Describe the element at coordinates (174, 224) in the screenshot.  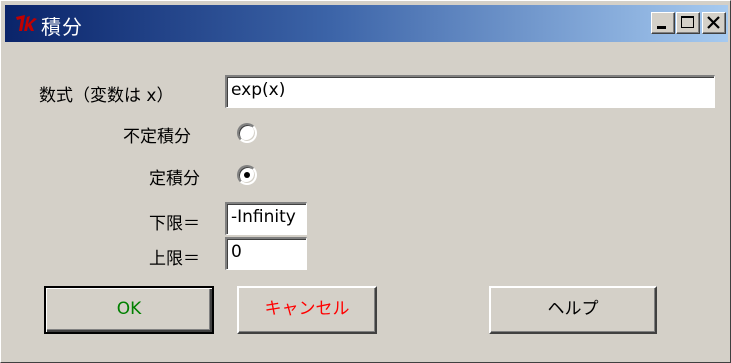
I see `lower-limit-label: 下限＝` at that location.